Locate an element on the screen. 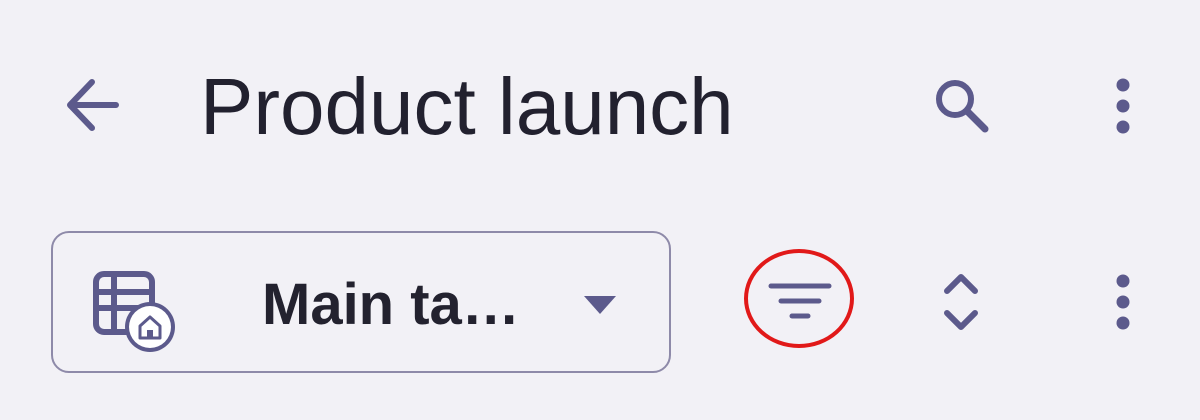 The image size is (1200, 420). toolbar-more-options-button is located at coordinates (1123, 302).